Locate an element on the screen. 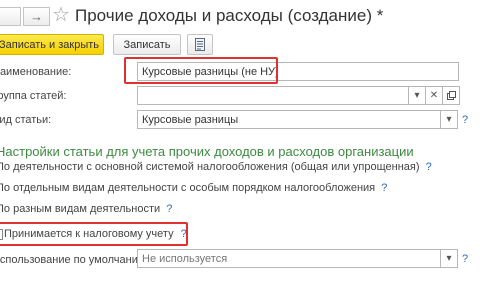 Image resolution: width=500 pixels, height=300 pixels. type-label: Вид статьи: is located at coordinates (26, 120).